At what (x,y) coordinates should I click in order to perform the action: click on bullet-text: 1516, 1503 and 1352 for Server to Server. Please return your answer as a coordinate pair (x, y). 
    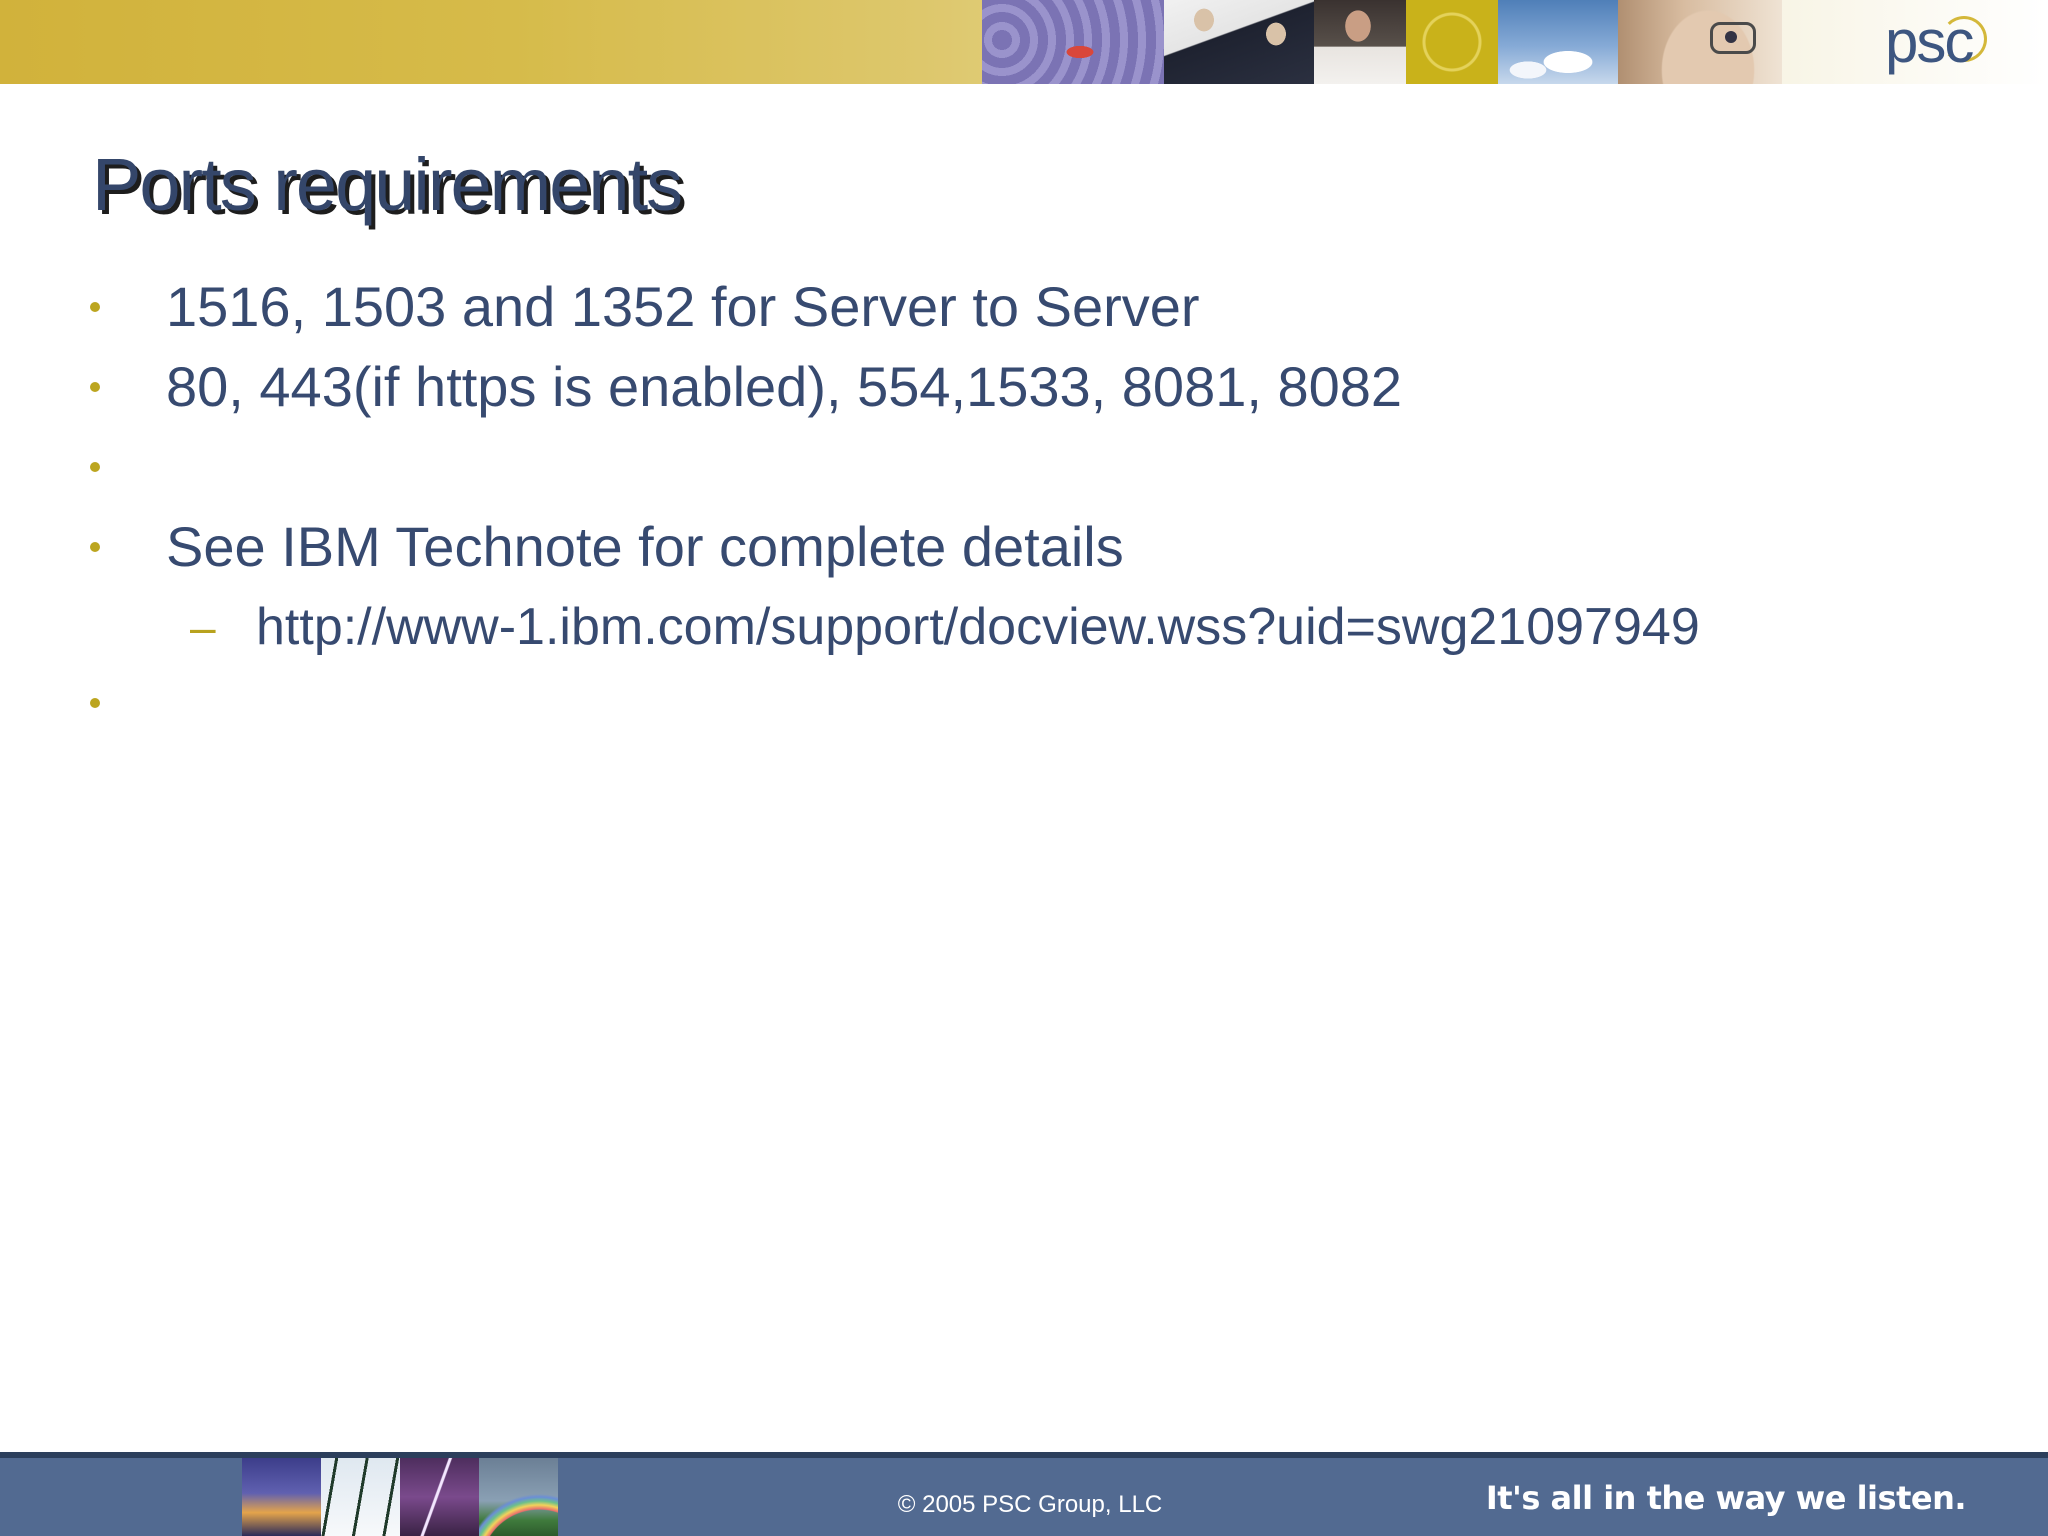
    Looking at the image, I should click on (683, 306).